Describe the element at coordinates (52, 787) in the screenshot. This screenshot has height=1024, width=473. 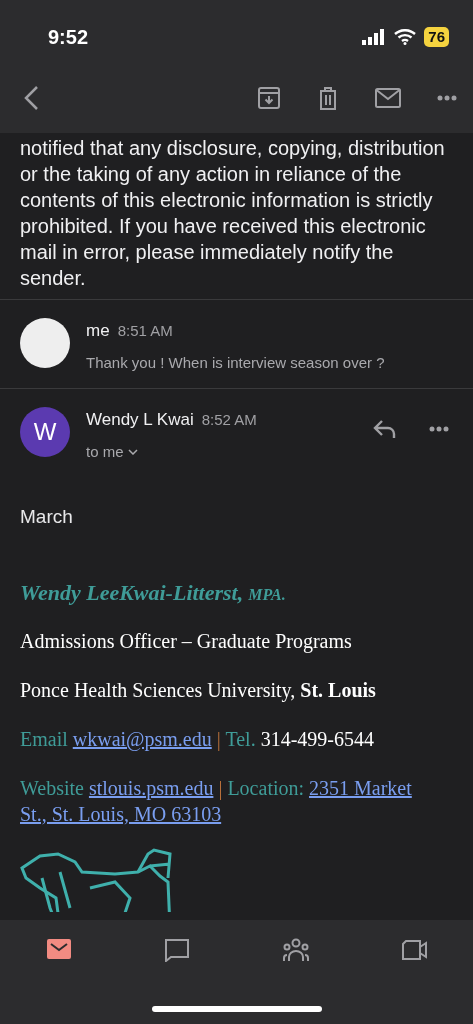
I see `signature-label: Website` at that location.